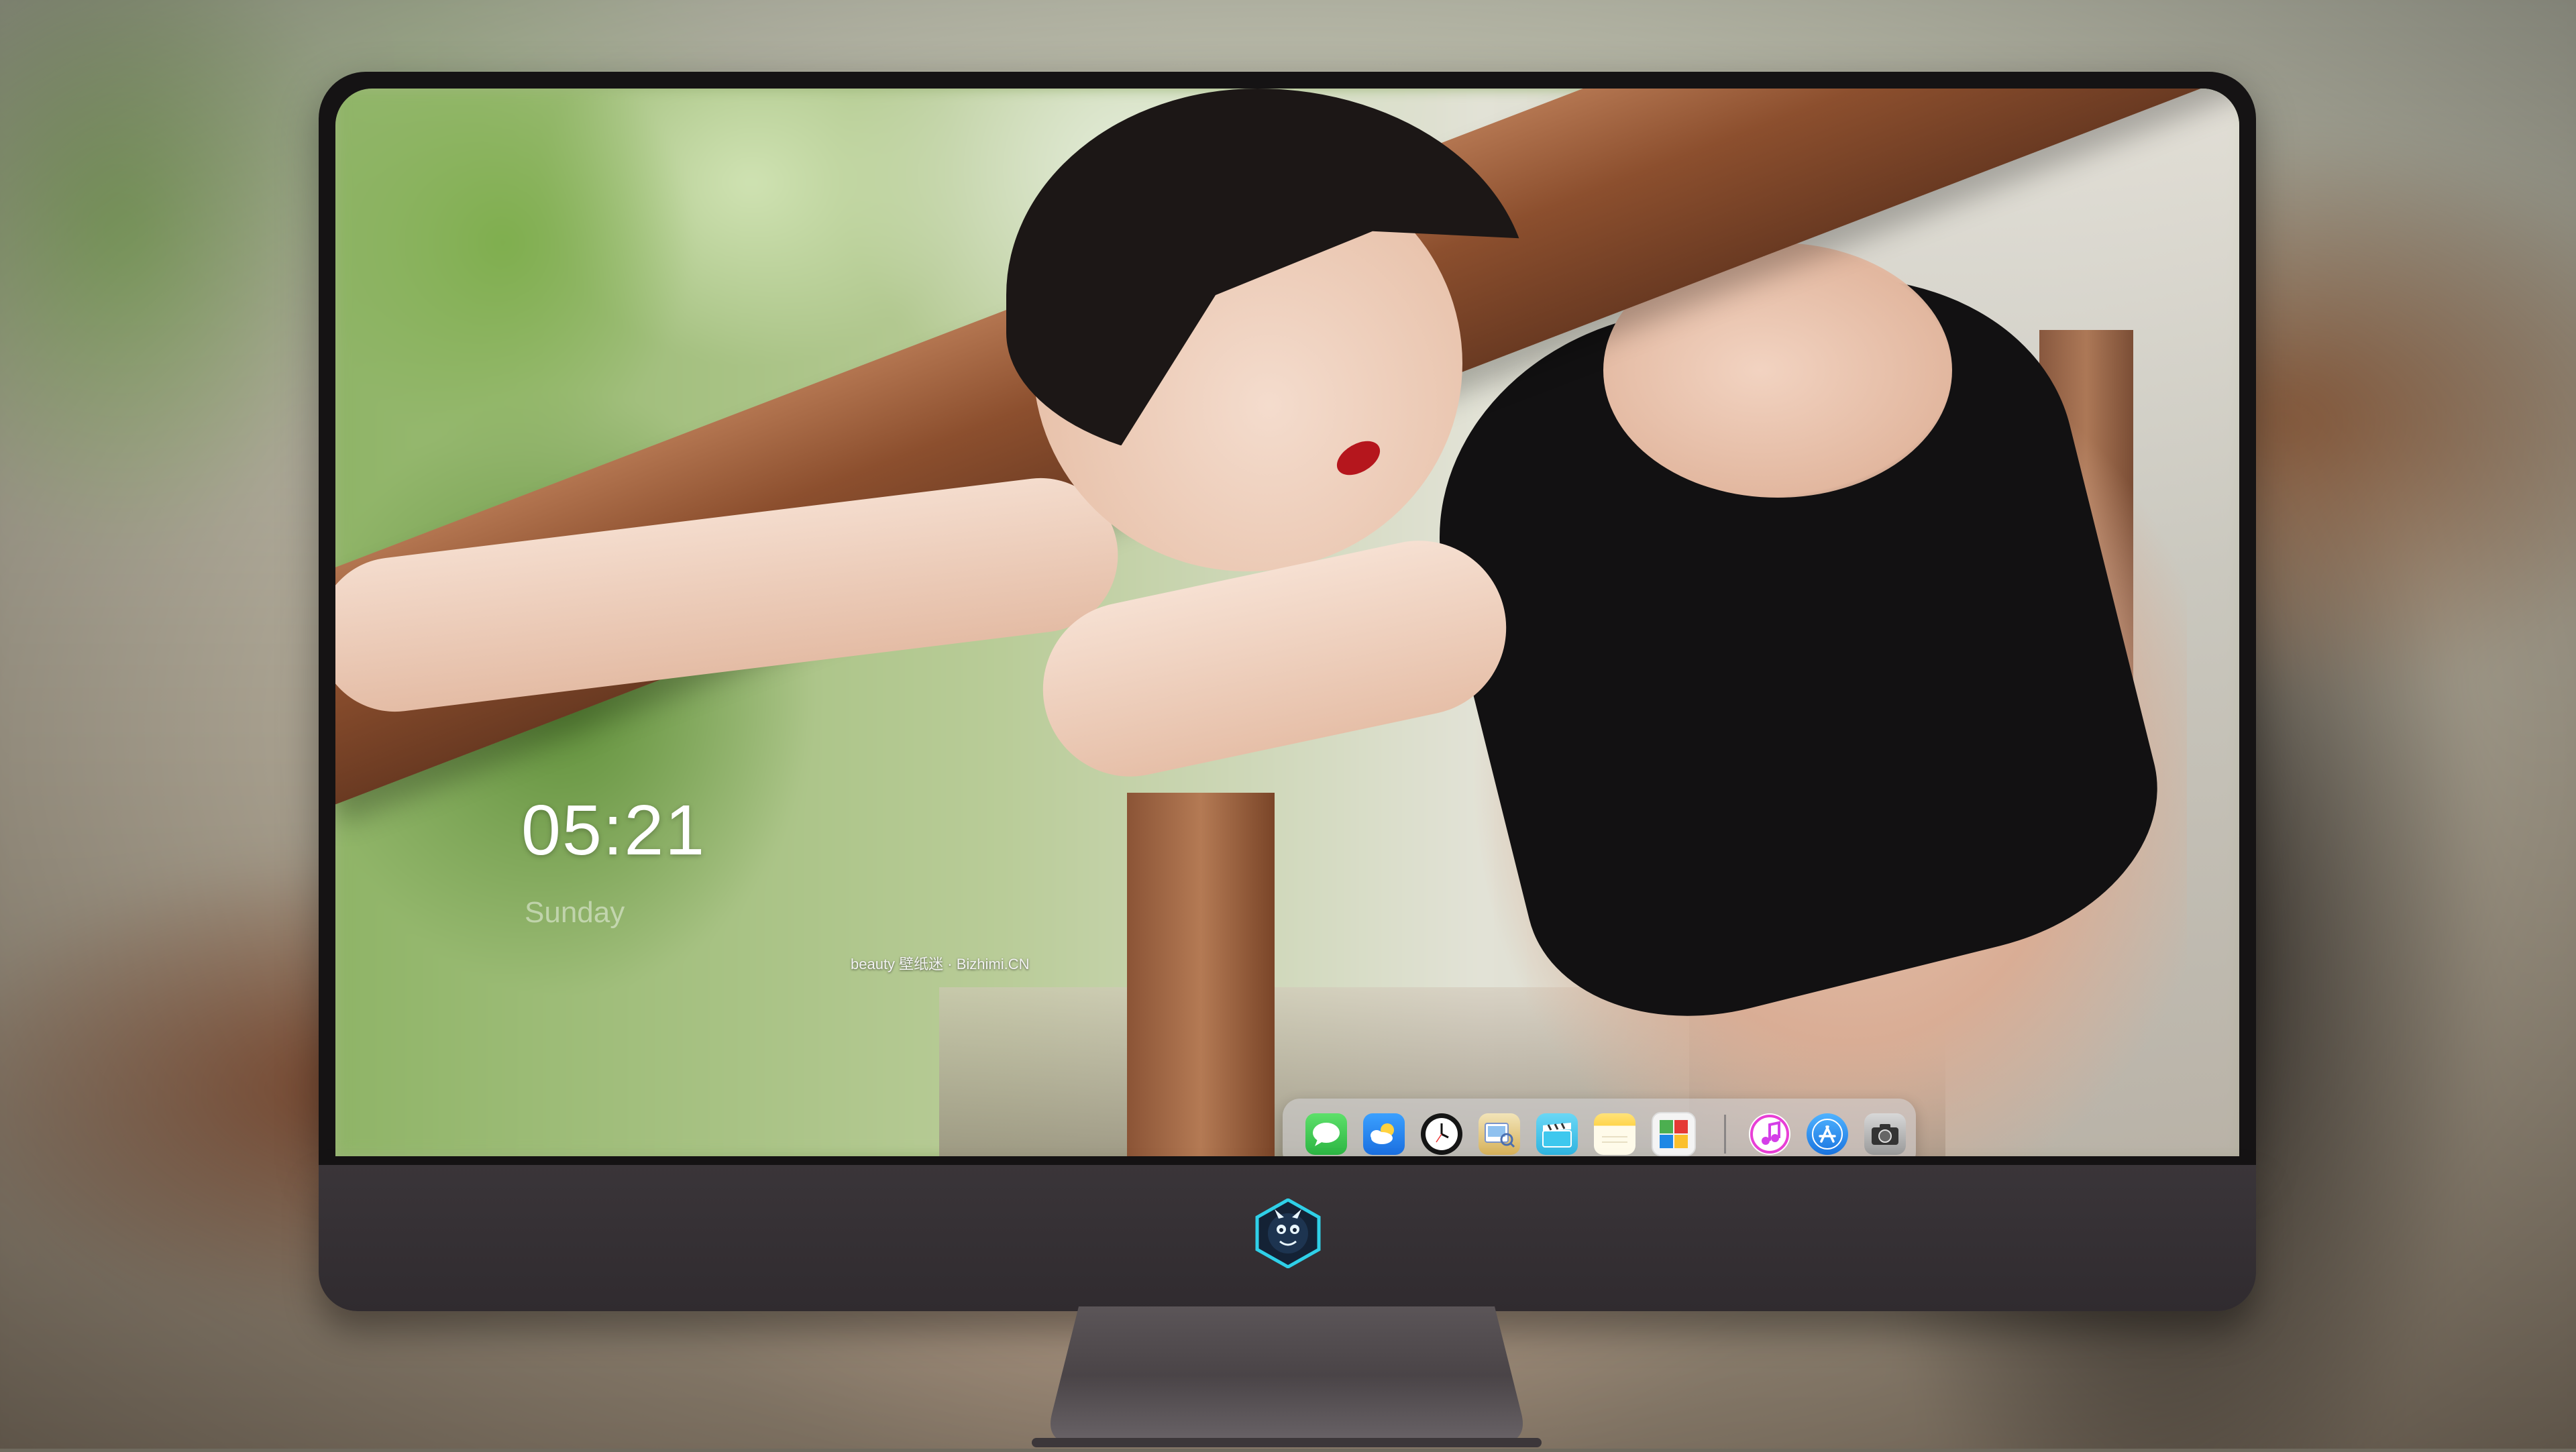  What do you see at coordinates (1674, 1134) in the screenshot?
I see `photo-booth-icon` at bounding box center [1674, 1134].